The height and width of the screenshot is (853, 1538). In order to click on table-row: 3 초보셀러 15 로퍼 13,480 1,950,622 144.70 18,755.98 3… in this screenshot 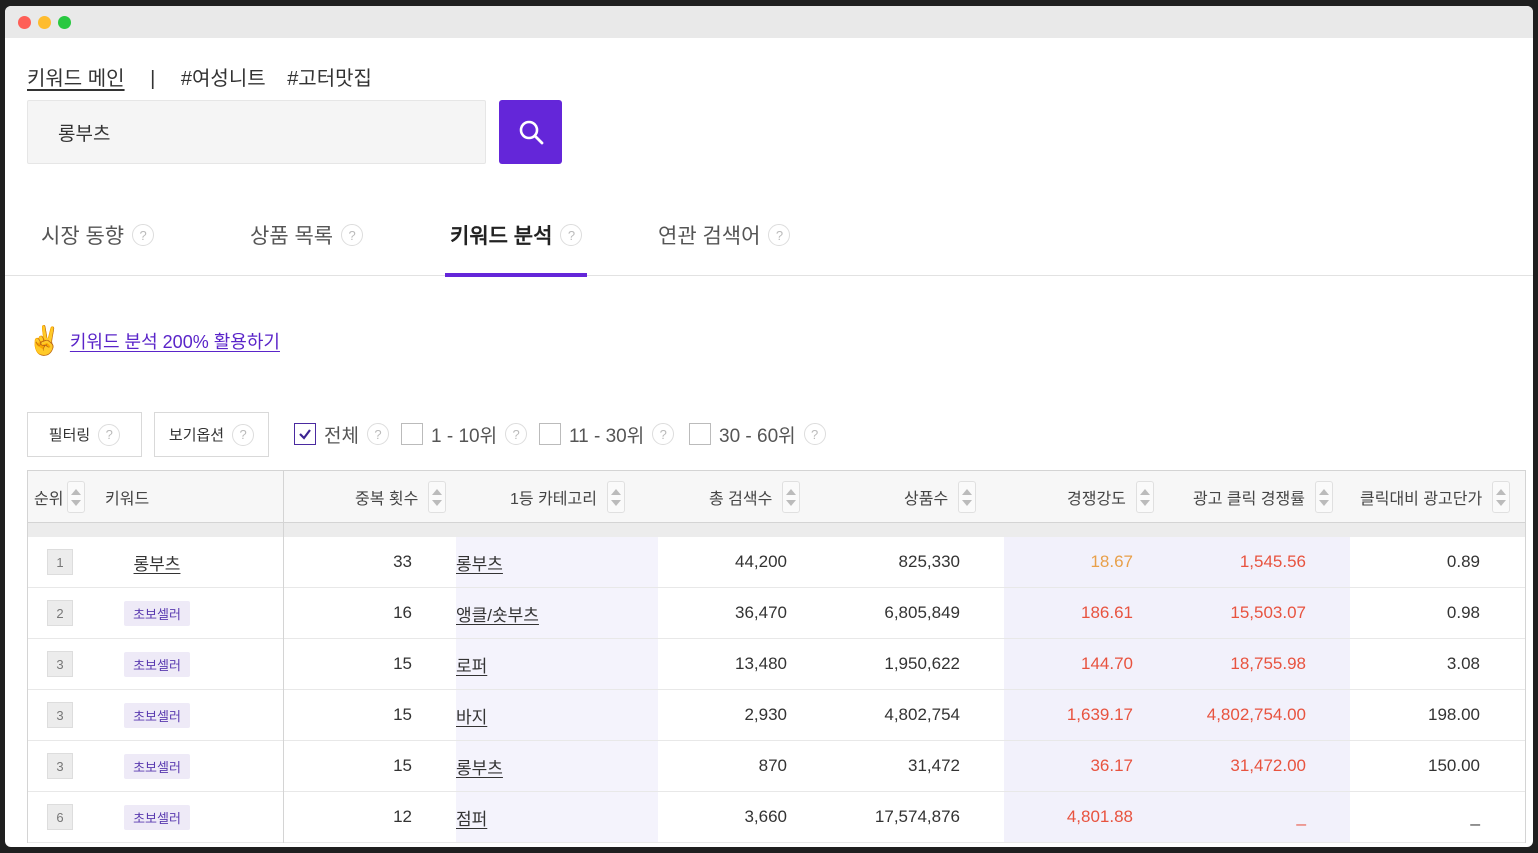, I will do `click(776, 664)`.